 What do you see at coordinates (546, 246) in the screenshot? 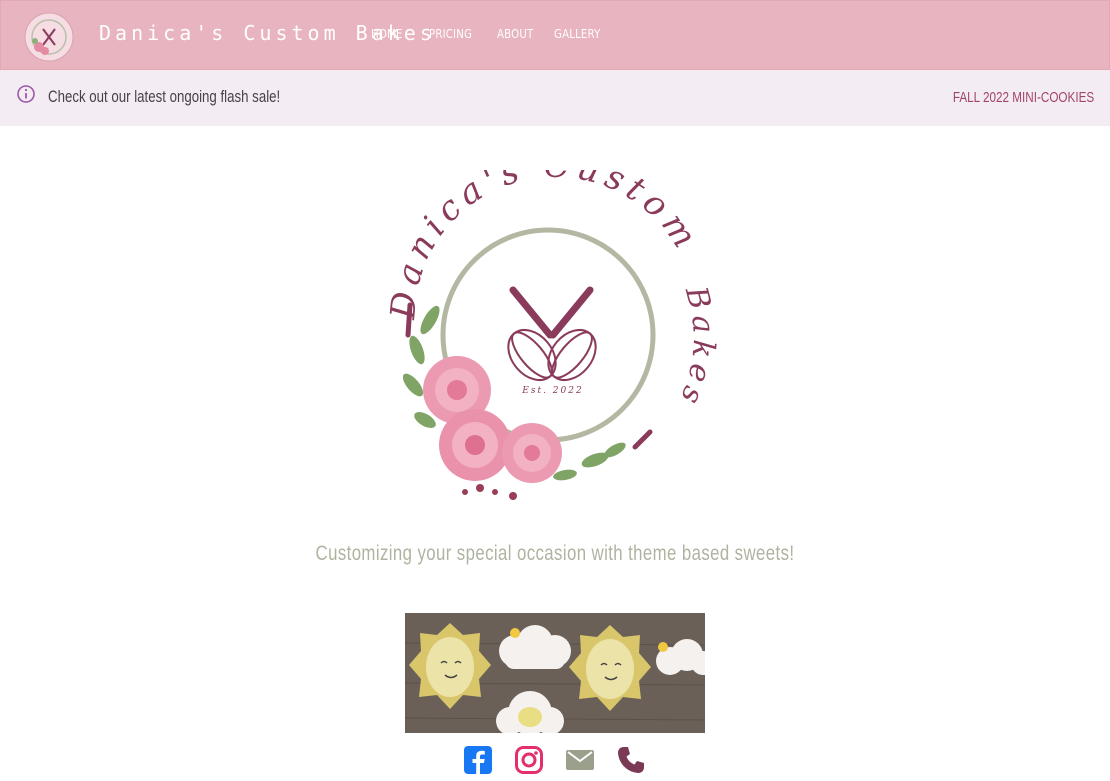
I see `svg-text: Danica's Custom` at bounding box center [546, 246].